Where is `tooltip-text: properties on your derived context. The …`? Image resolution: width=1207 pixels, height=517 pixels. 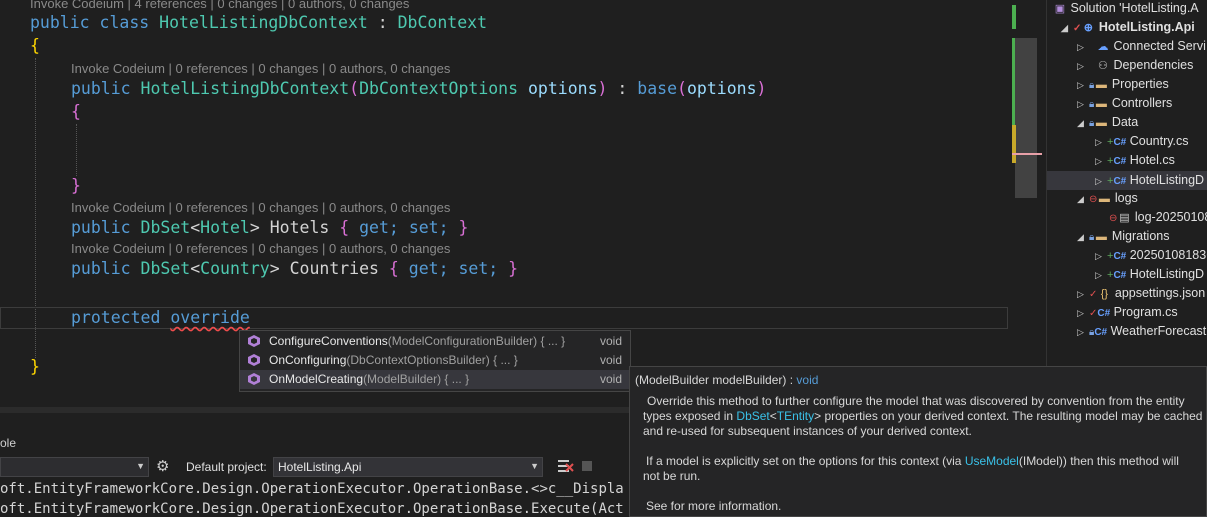 tooltip-text: properties on your derived context. The … is located at coordinates (1012, 416).